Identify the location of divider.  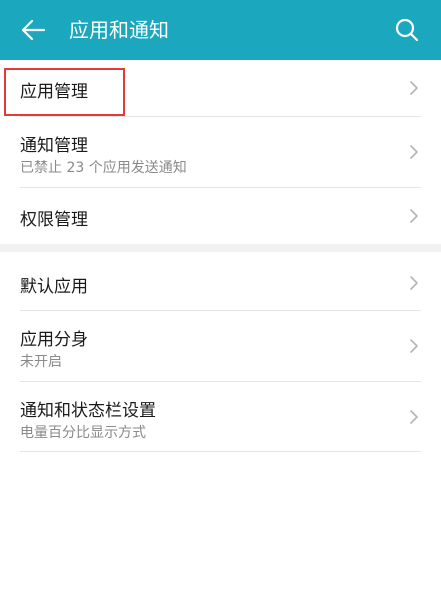
(220, 451).